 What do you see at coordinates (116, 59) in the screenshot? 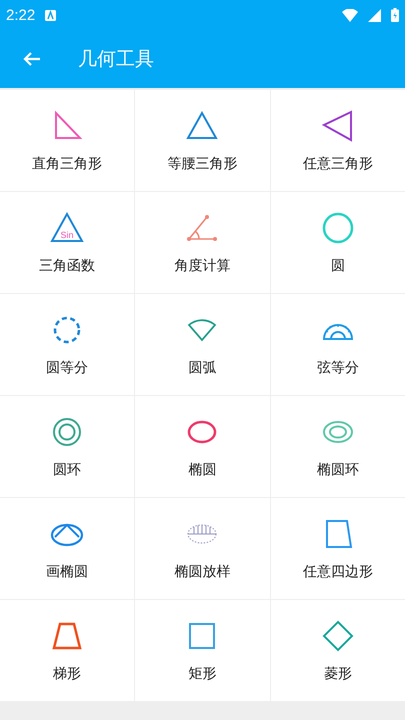
I see `toolbar-title: 几何工具` at bounding box center [116, 59].